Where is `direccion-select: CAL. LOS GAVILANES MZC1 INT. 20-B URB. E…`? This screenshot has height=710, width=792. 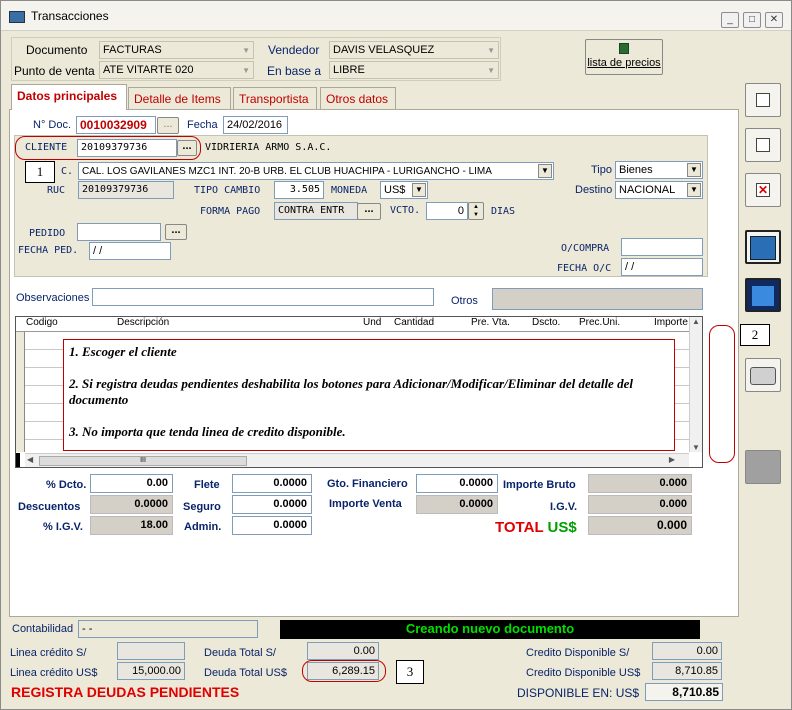 direccion-select: CAL. LOS GAVILANES MZC1 INT. 20-B URB. E… is located at coordinates (316, 171).